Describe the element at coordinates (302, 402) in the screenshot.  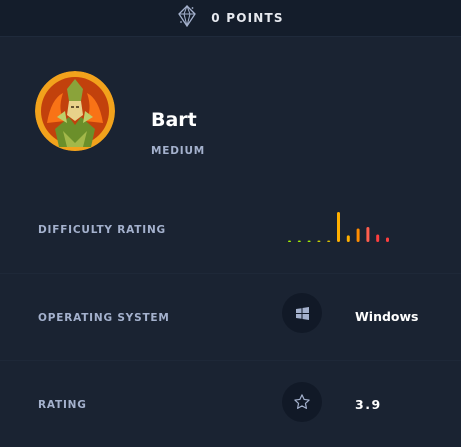
I see `star-icon` at that location.